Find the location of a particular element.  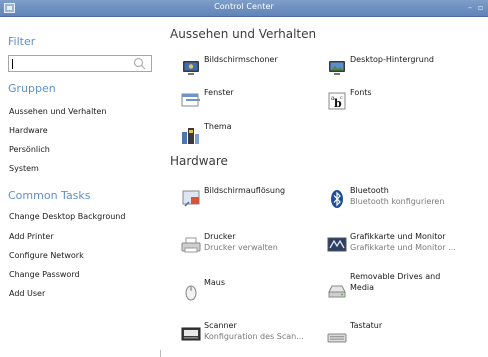

item-description: Bluetooth konfigurieren is located at coordinates (397, 201).